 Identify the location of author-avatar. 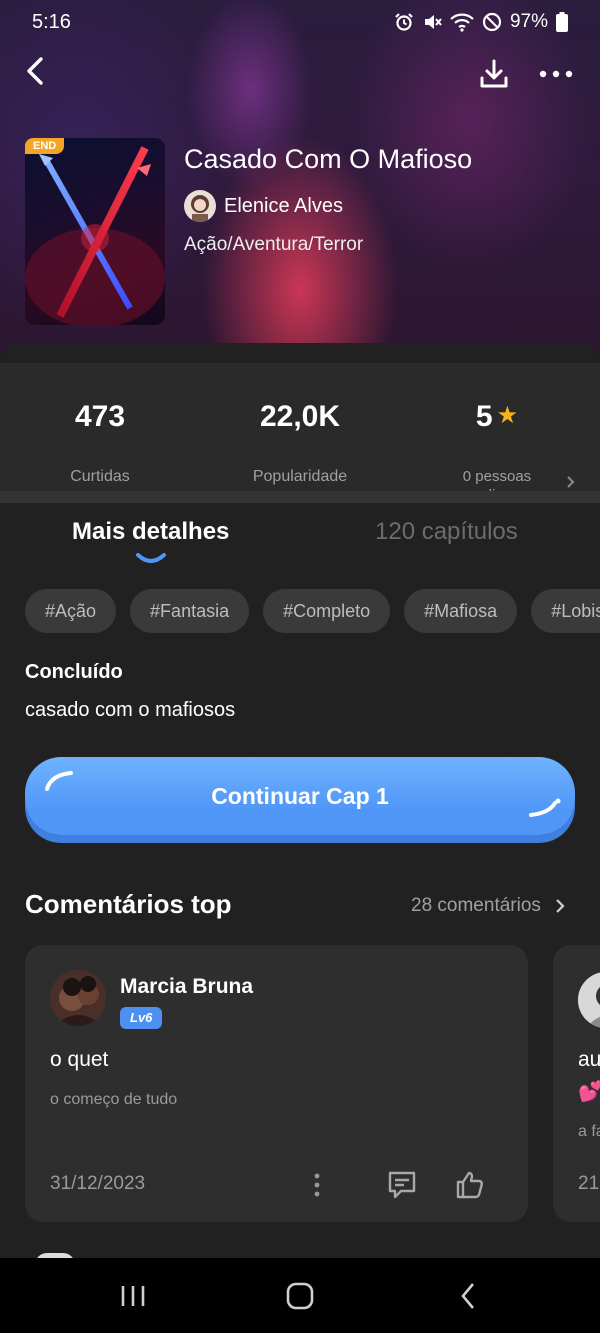
(200, 206).